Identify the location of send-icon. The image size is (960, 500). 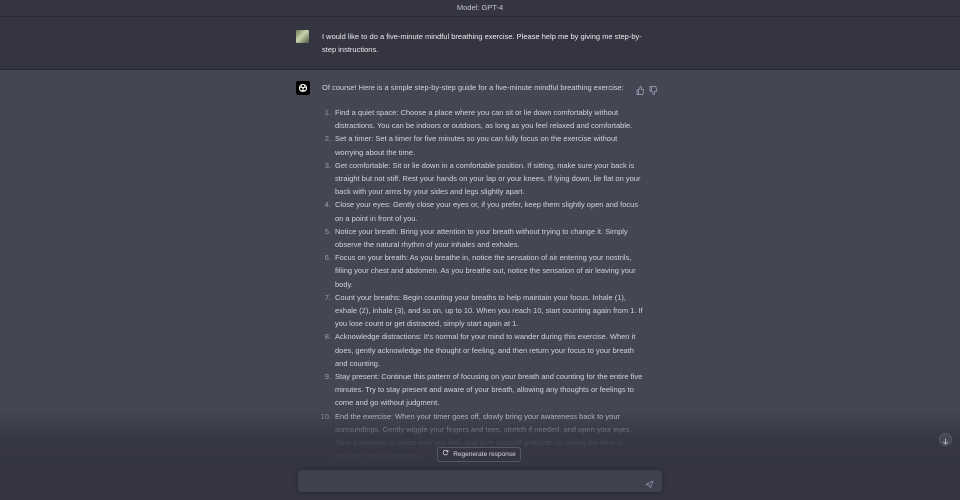
(649, 482).